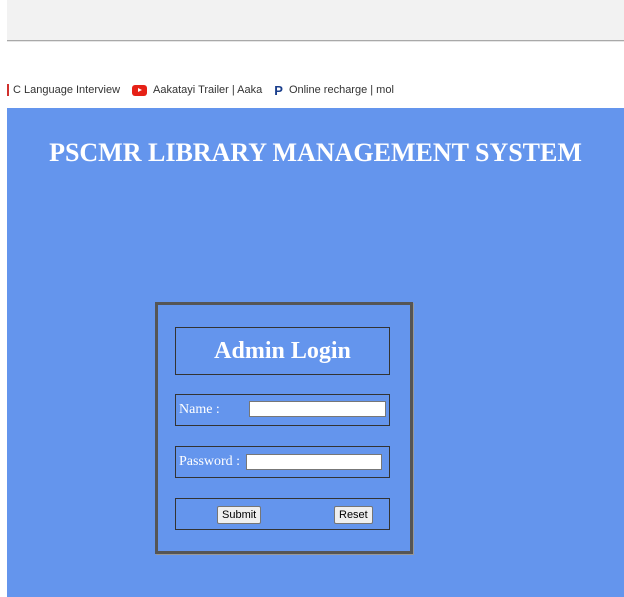 The width and height of the screenshot is (624, 597). I want to click on buttons-row: Submit Reset, so click(282, 514).